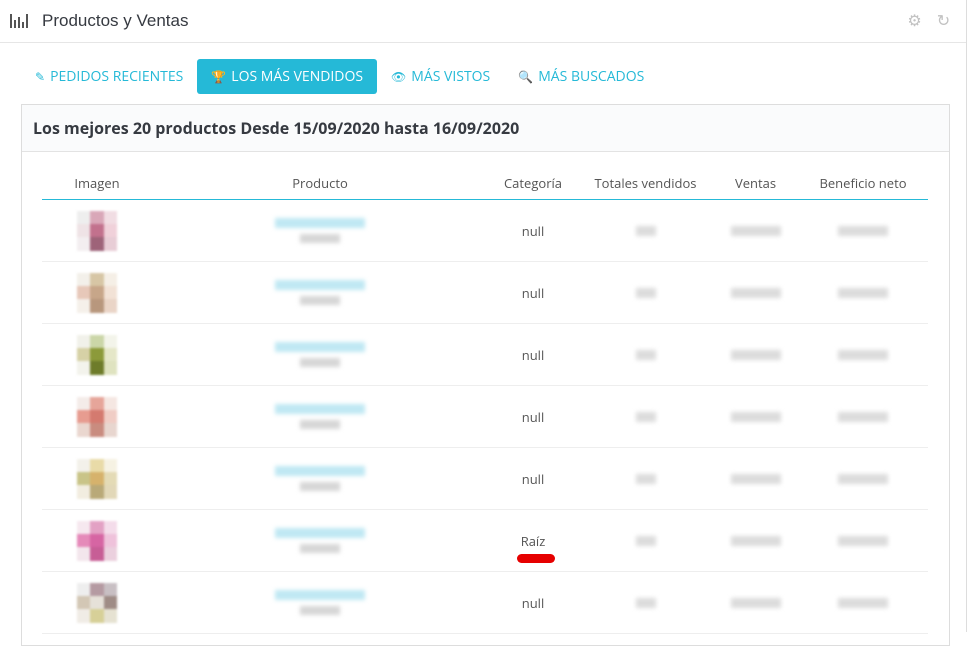  I want to click on panel-title: Productos y Ventas, so click(115, 20).